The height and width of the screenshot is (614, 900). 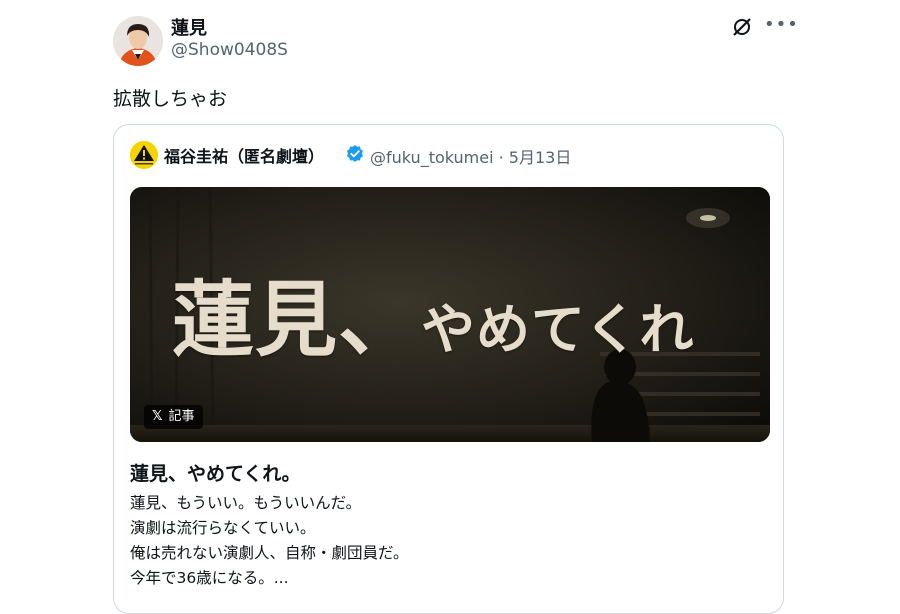 What do you see at coordinates (223, 528) in the screenshot?
I see `article-line: 演劇は流行らなくていい。` at bounding box center [223, 528].